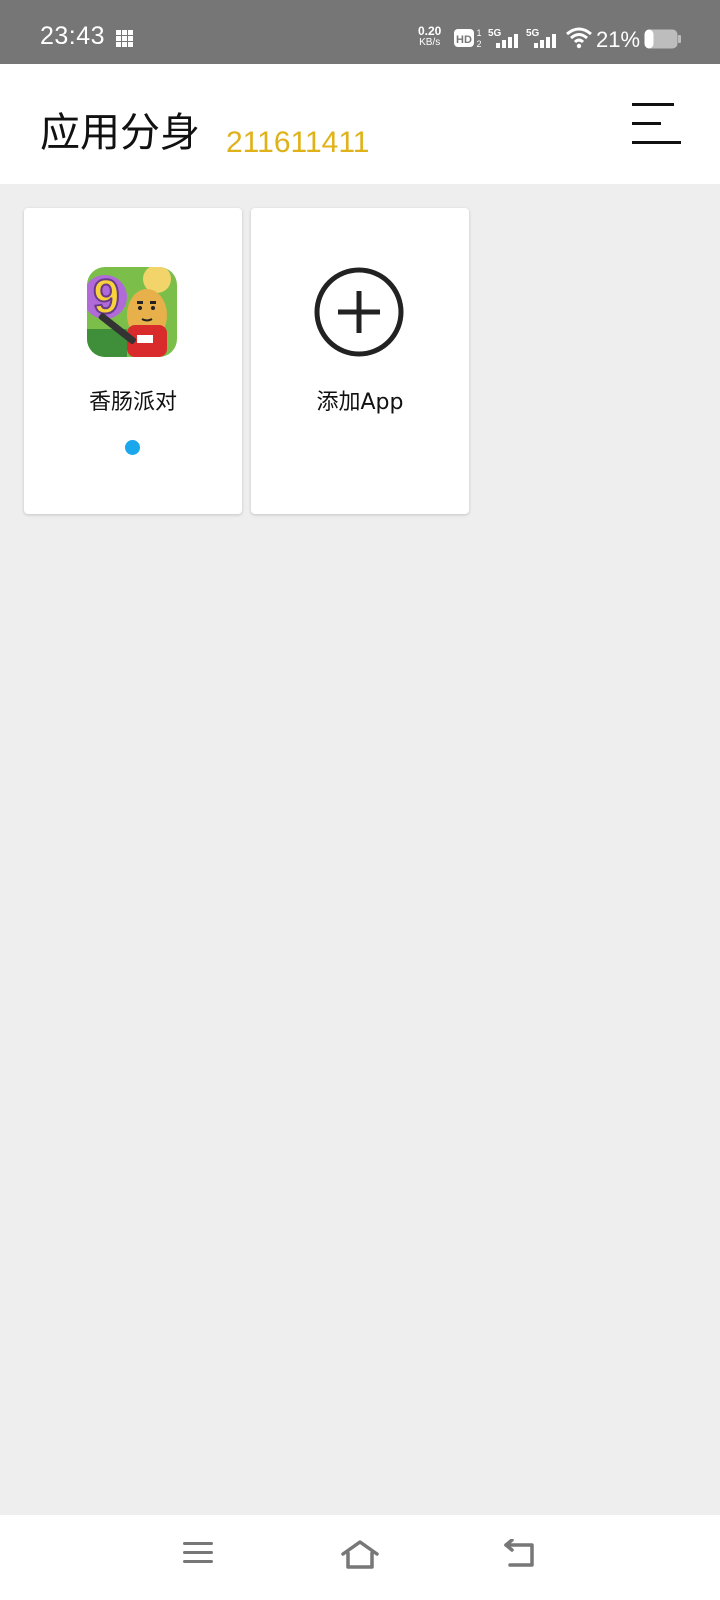 The width and height of the screenshot is (720, 1600). What do you see at coordinates (132, 312) in the screenshot?
I see `sausage-party-app-icon: 9` at bounding box center [132, 312].